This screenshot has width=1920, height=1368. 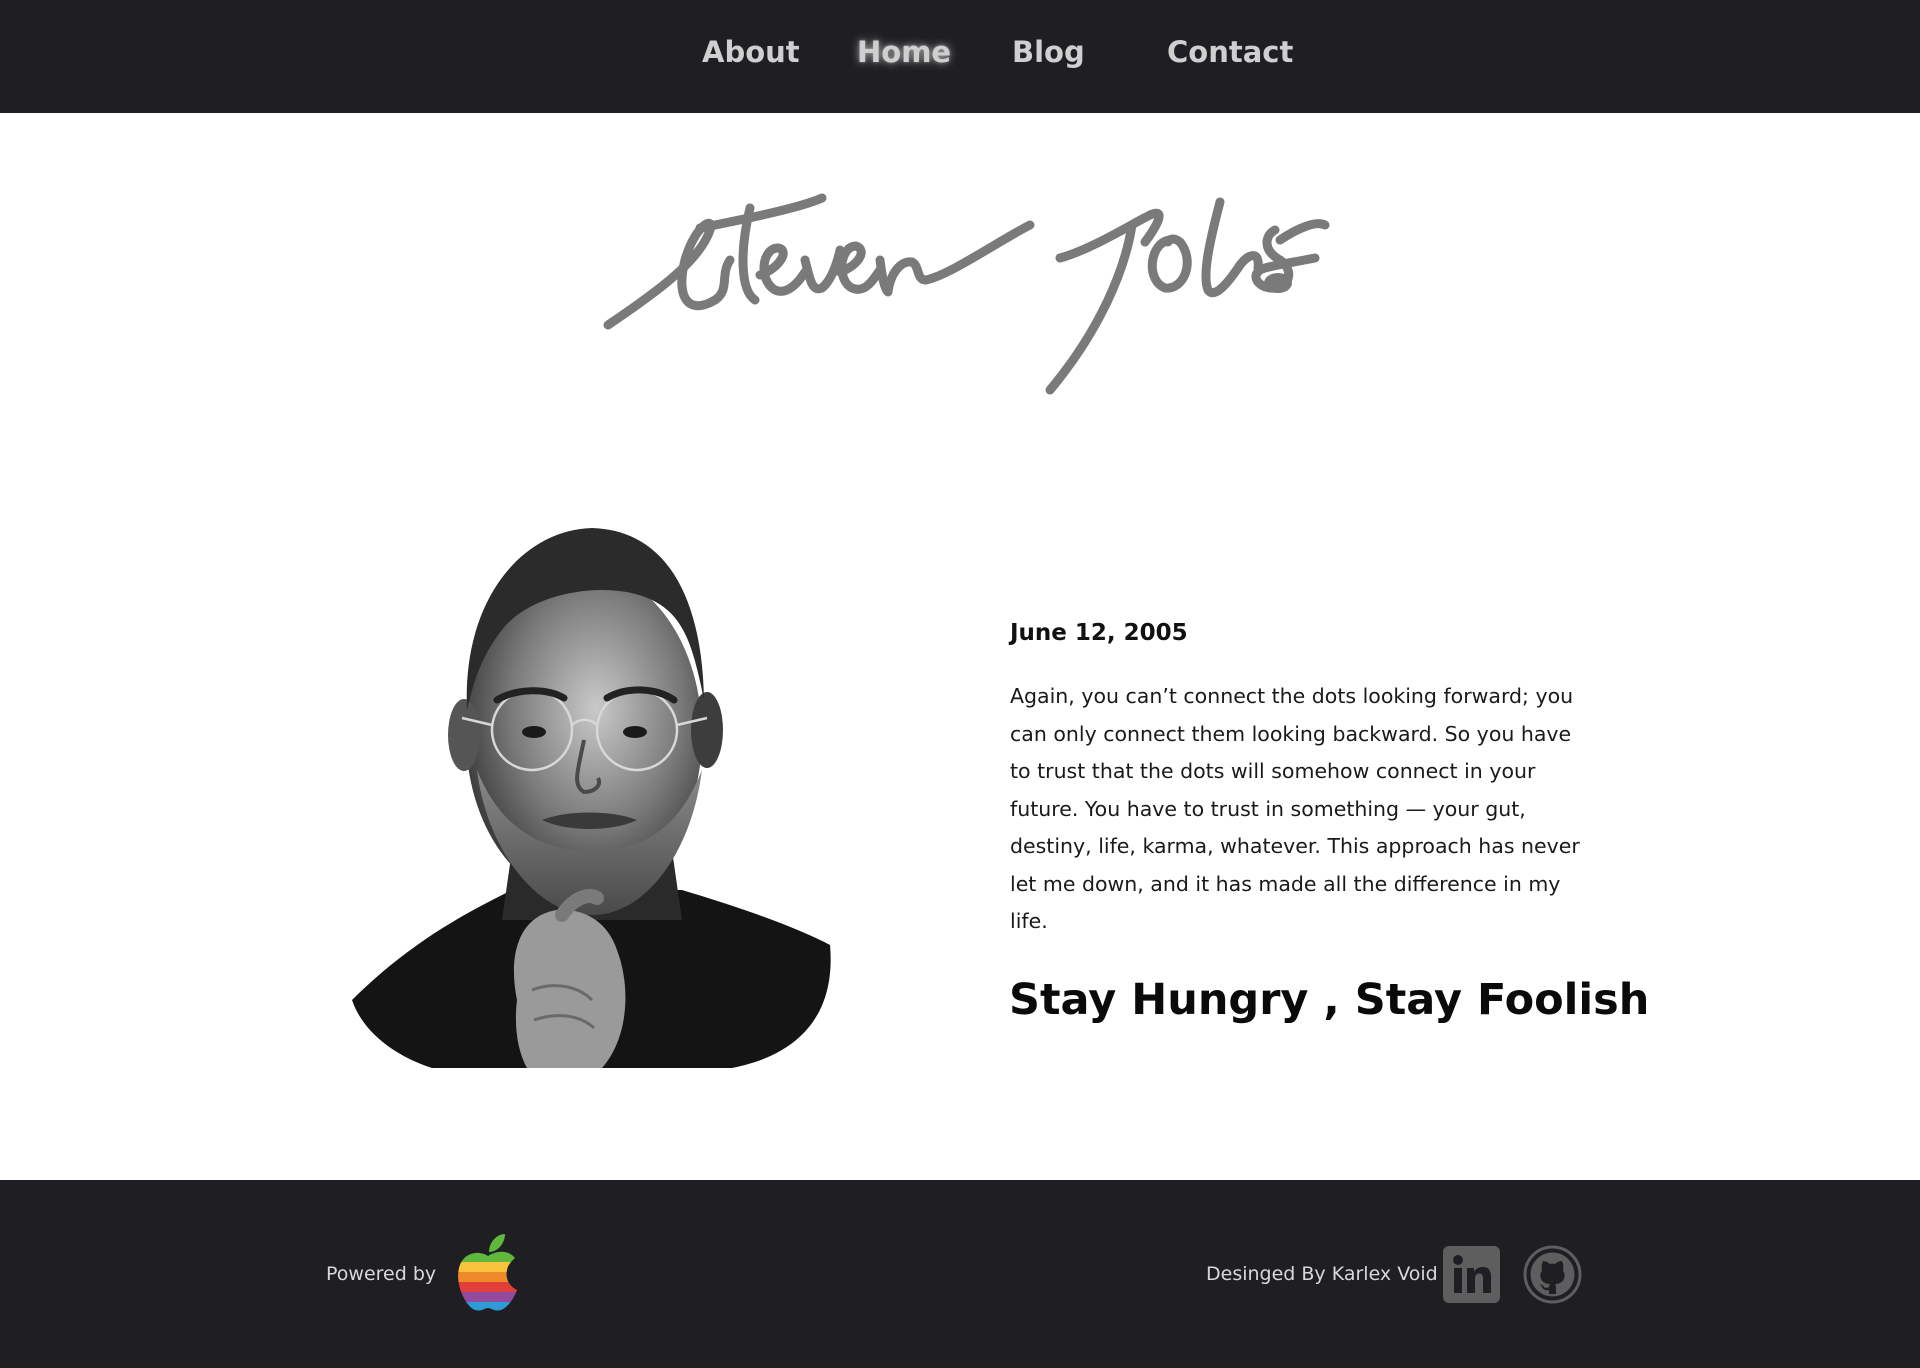 What do you see at coordinates (960, 56) in the screenshot?
I see `top-navigation: About Home Blog Contact` at bounding box center [960, 56].